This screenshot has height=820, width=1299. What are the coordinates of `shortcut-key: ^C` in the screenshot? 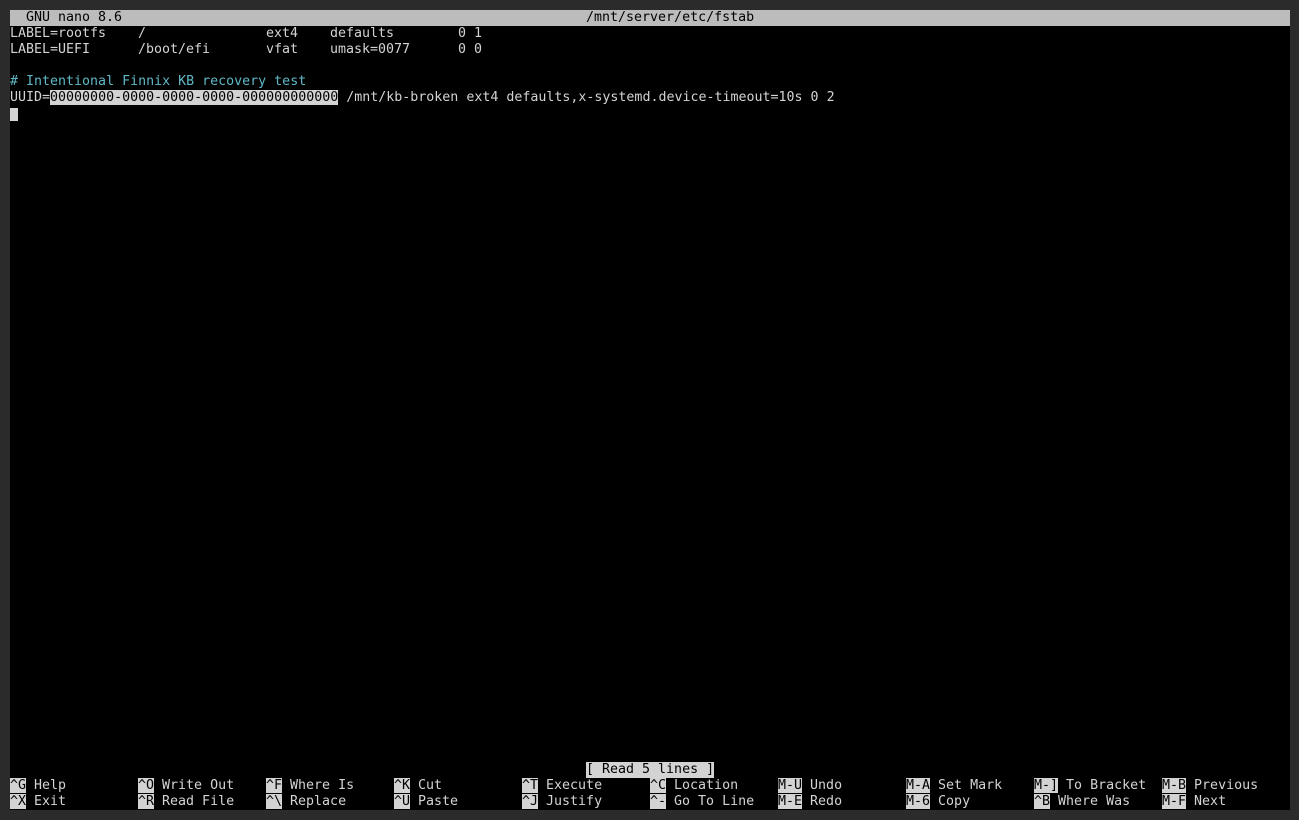 It's located at (658, 785).